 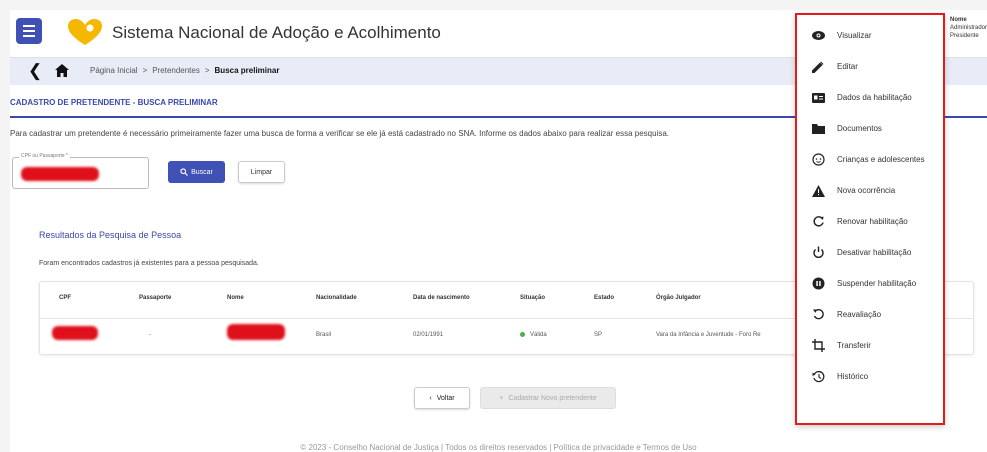 What do you see at coordinates (256, 332) in the screenshot?
I see `redacted-name-cell` at bounding box center [256, 332].